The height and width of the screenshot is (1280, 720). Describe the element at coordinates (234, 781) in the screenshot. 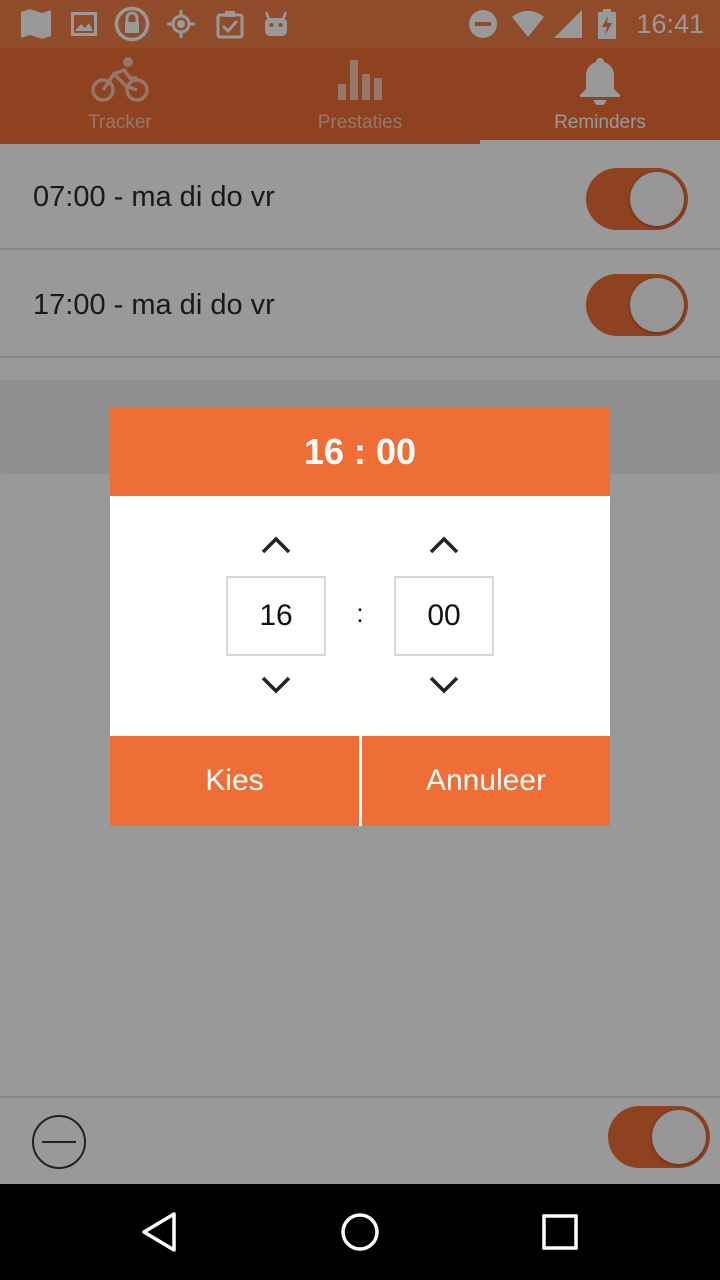

I see `kies-button: Kies` at that location.